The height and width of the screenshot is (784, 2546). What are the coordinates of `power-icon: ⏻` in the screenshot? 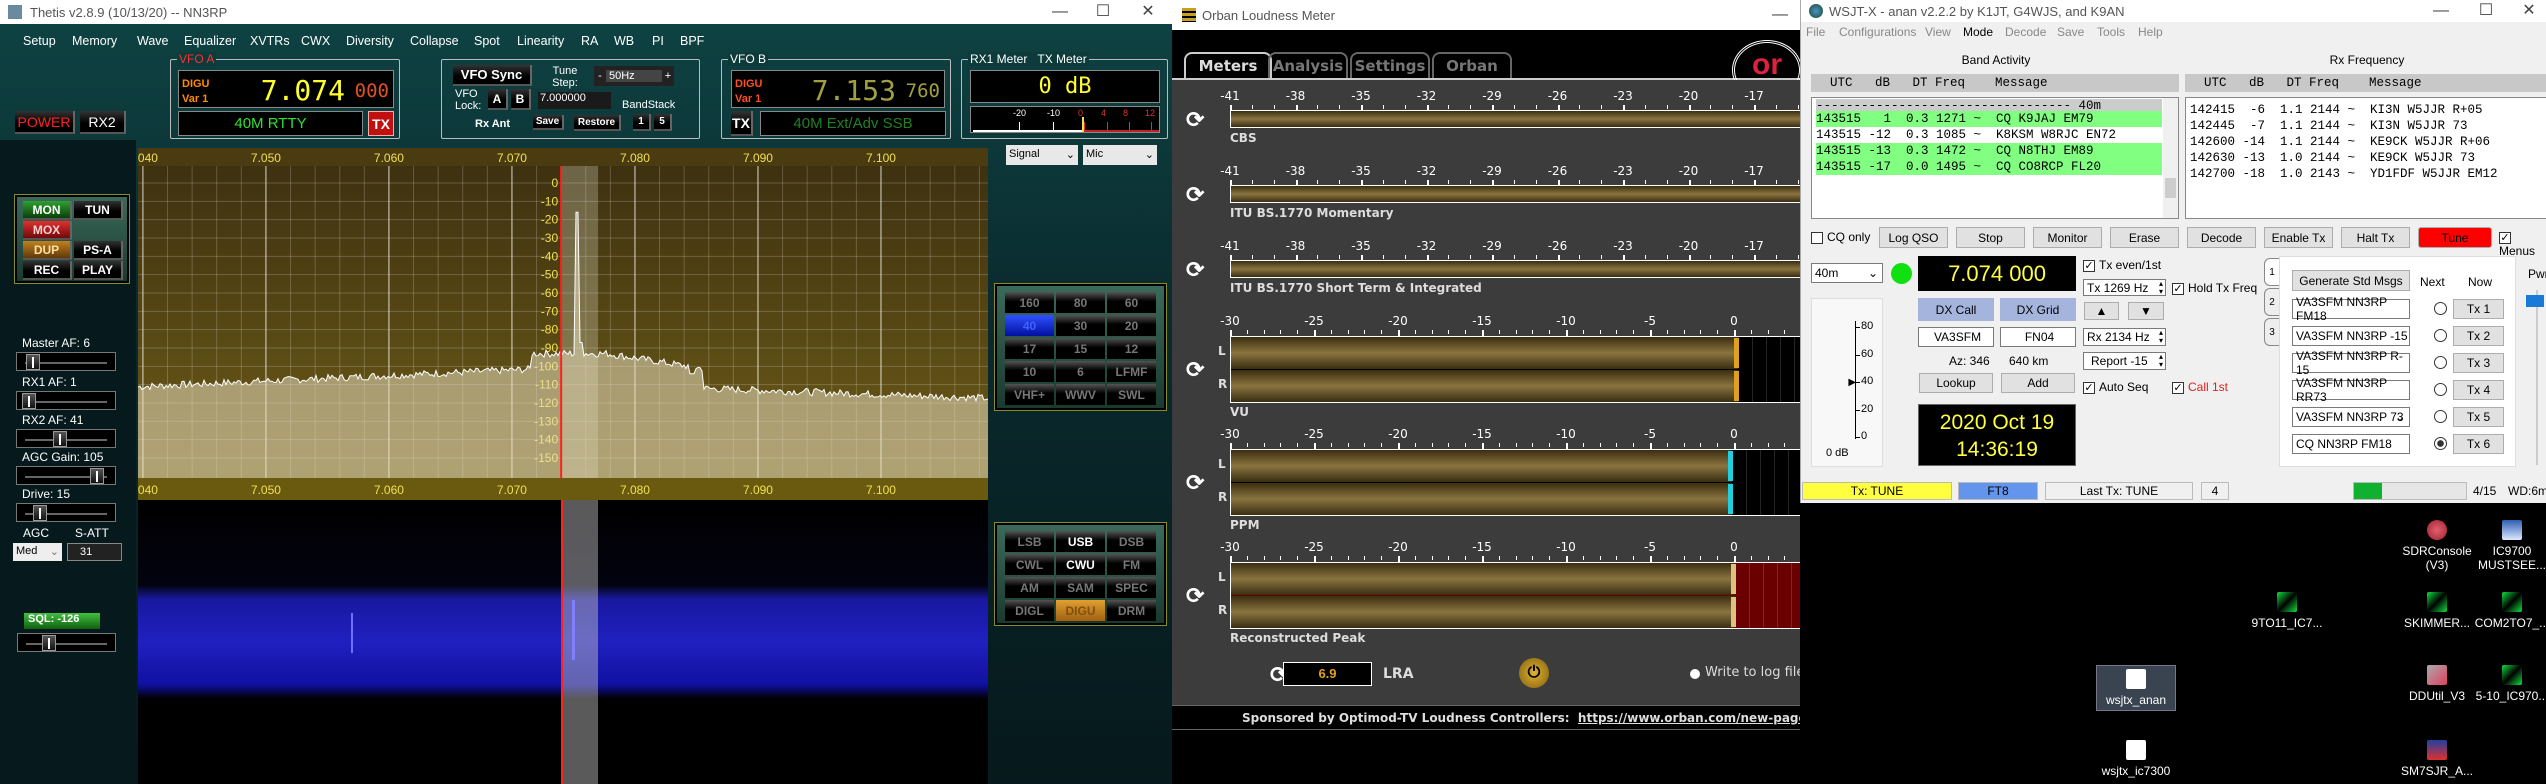 It's located at (1534, 673).